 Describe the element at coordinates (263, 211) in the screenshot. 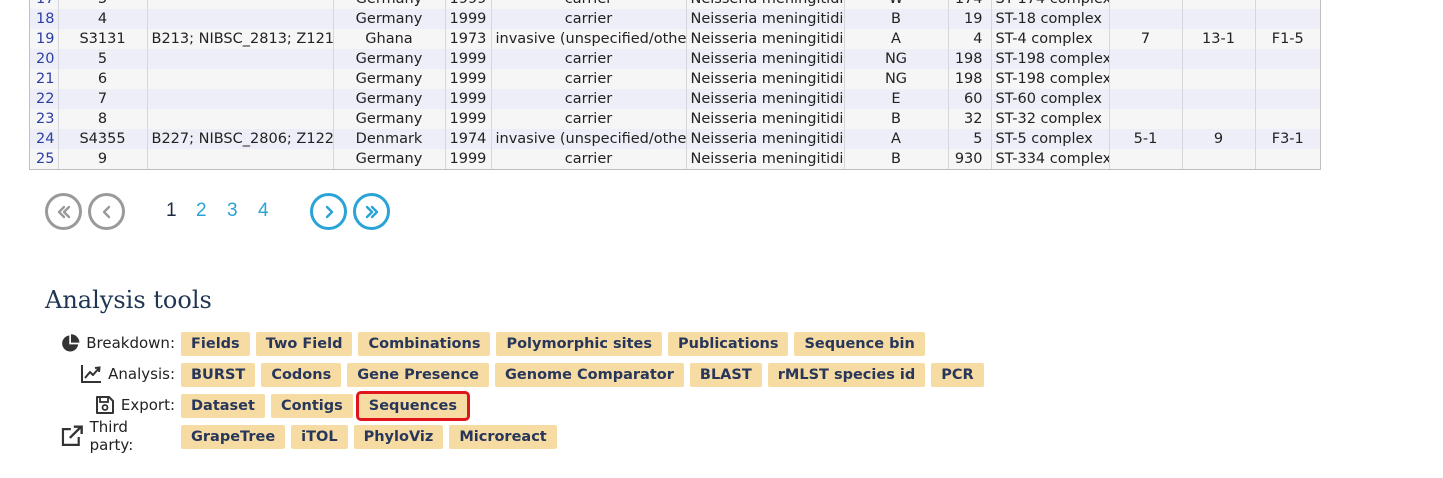

I see `page-4-link: 4` at that location.